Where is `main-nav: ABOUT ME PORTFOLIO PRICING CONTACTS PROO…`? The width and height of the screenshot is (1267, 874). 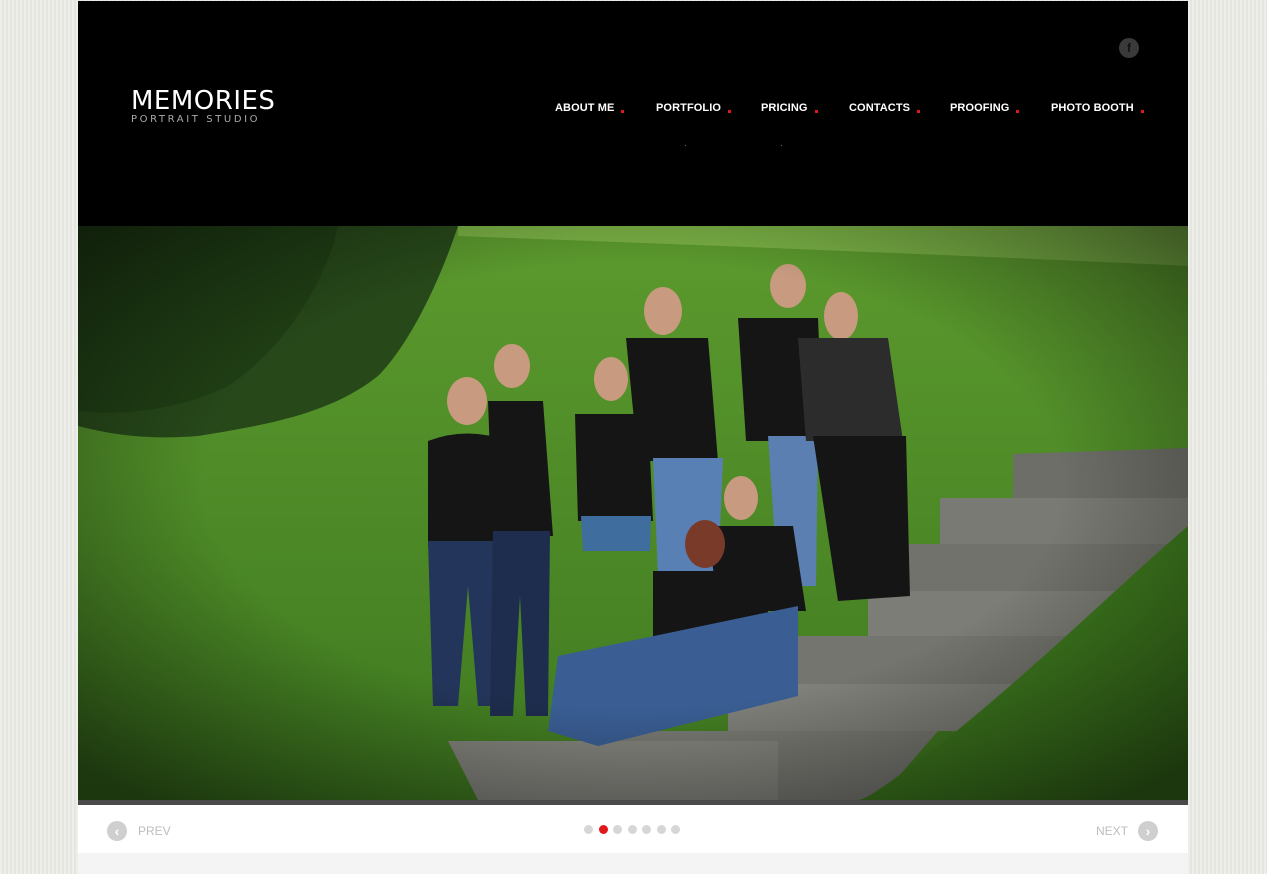 main-nav: ABOUT ME PORTFOLIO PRICING CONTACTS PROO… is located at coordinates (633, 110).